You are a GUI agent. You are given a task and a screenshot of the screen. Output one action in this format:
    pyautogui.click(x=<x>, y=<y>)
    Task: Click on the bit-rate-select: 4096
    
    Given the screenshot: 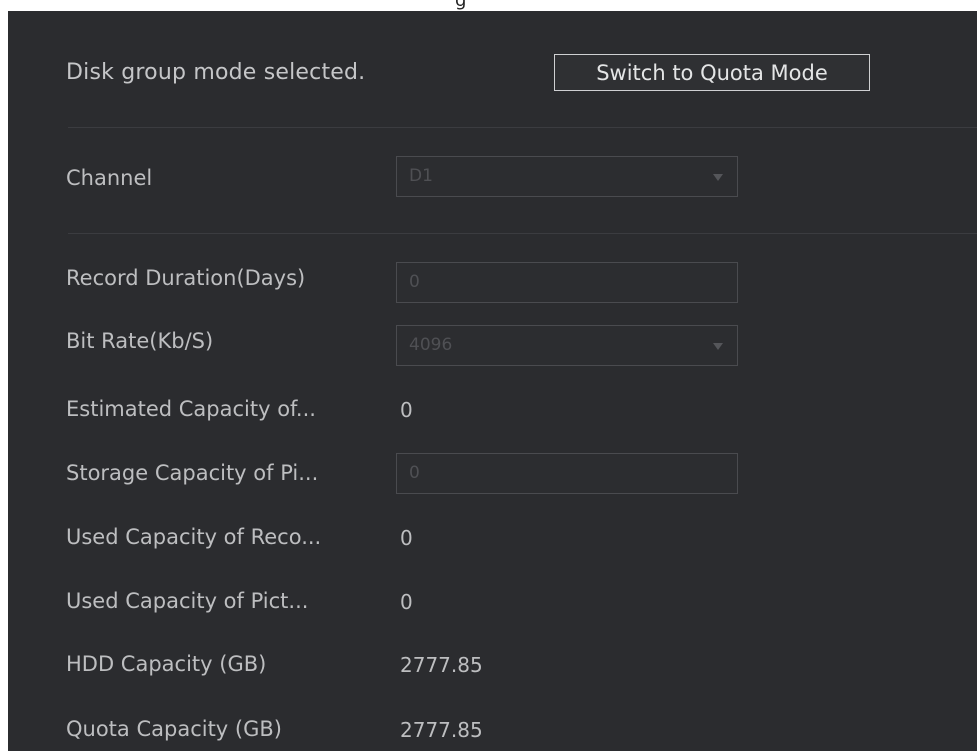 What is the action you would take?
    pyautogui.click(x=567, y=345)
    